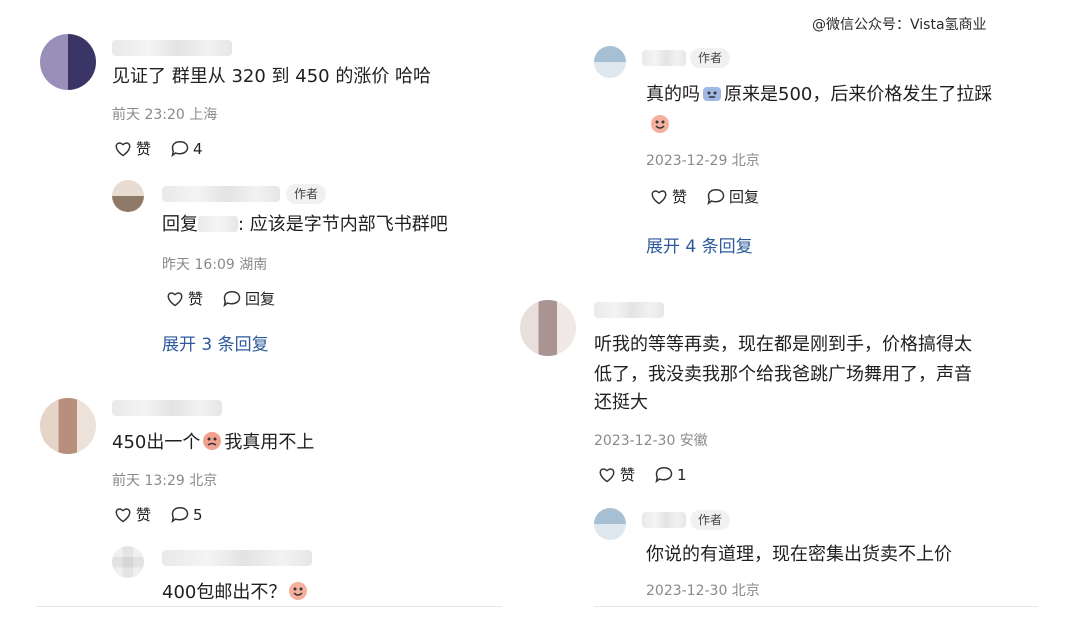 This screenshot has width=1068, height=642. What do you see at coordinates (180, 224) in the screenshot?
I see `reply-prefix: 回复` at bounding box center [180, 224].